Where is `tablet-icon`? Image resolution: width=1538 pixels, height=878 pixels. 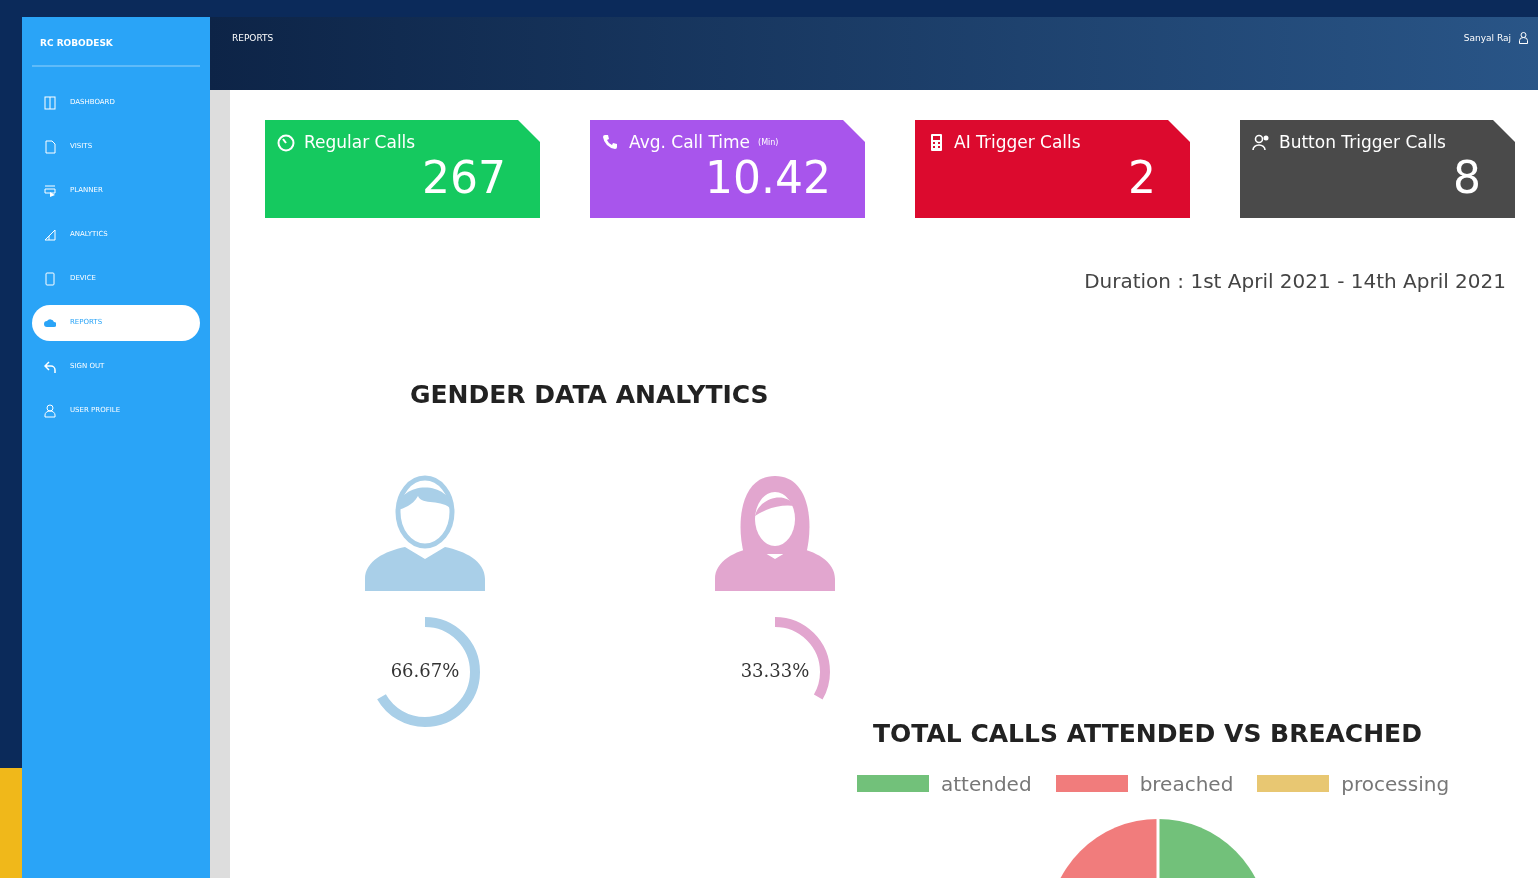
tablet-icon is located at coordinates (50, 278).